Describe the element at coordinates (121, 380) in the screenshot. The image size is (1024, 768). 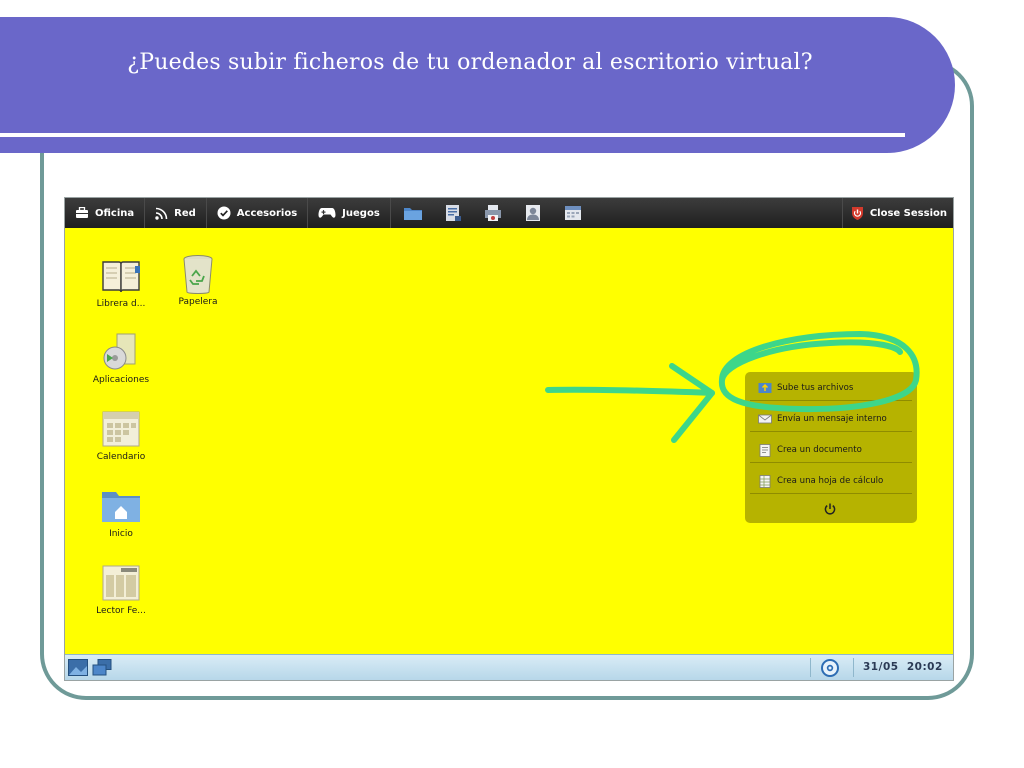
I see `desktop-icon-label: Aplicaciones` at that location.